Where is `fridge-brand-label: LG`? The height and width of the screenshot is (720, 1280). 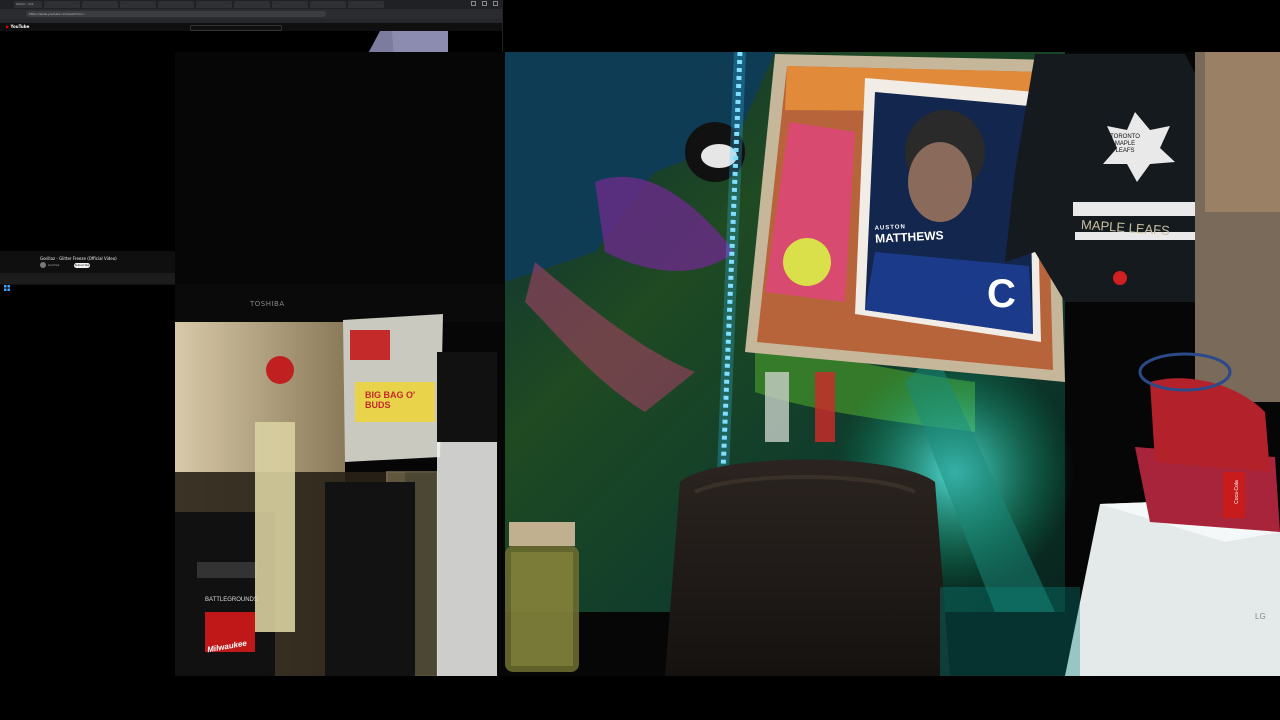 fridge-brand-label: LG is located at coordinates (1260, 616).